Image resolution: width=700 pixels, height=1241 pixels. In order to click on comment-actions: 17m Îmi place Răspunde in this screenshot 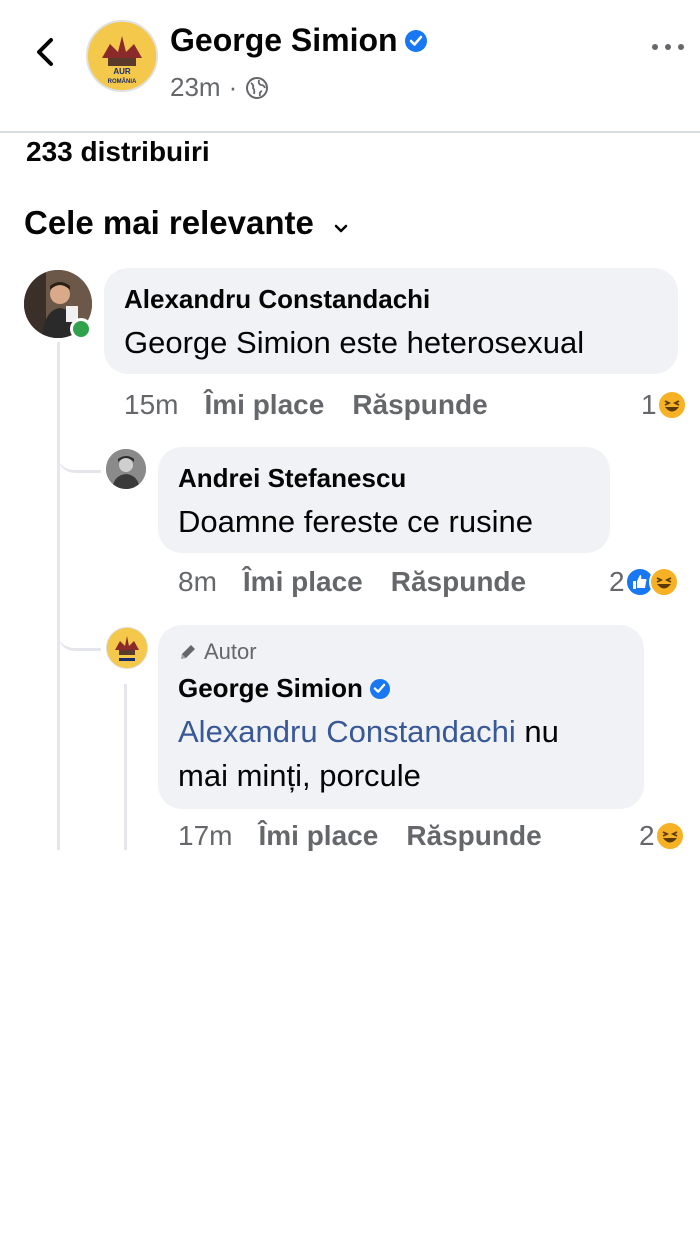, I will do `click(360, 836)`.